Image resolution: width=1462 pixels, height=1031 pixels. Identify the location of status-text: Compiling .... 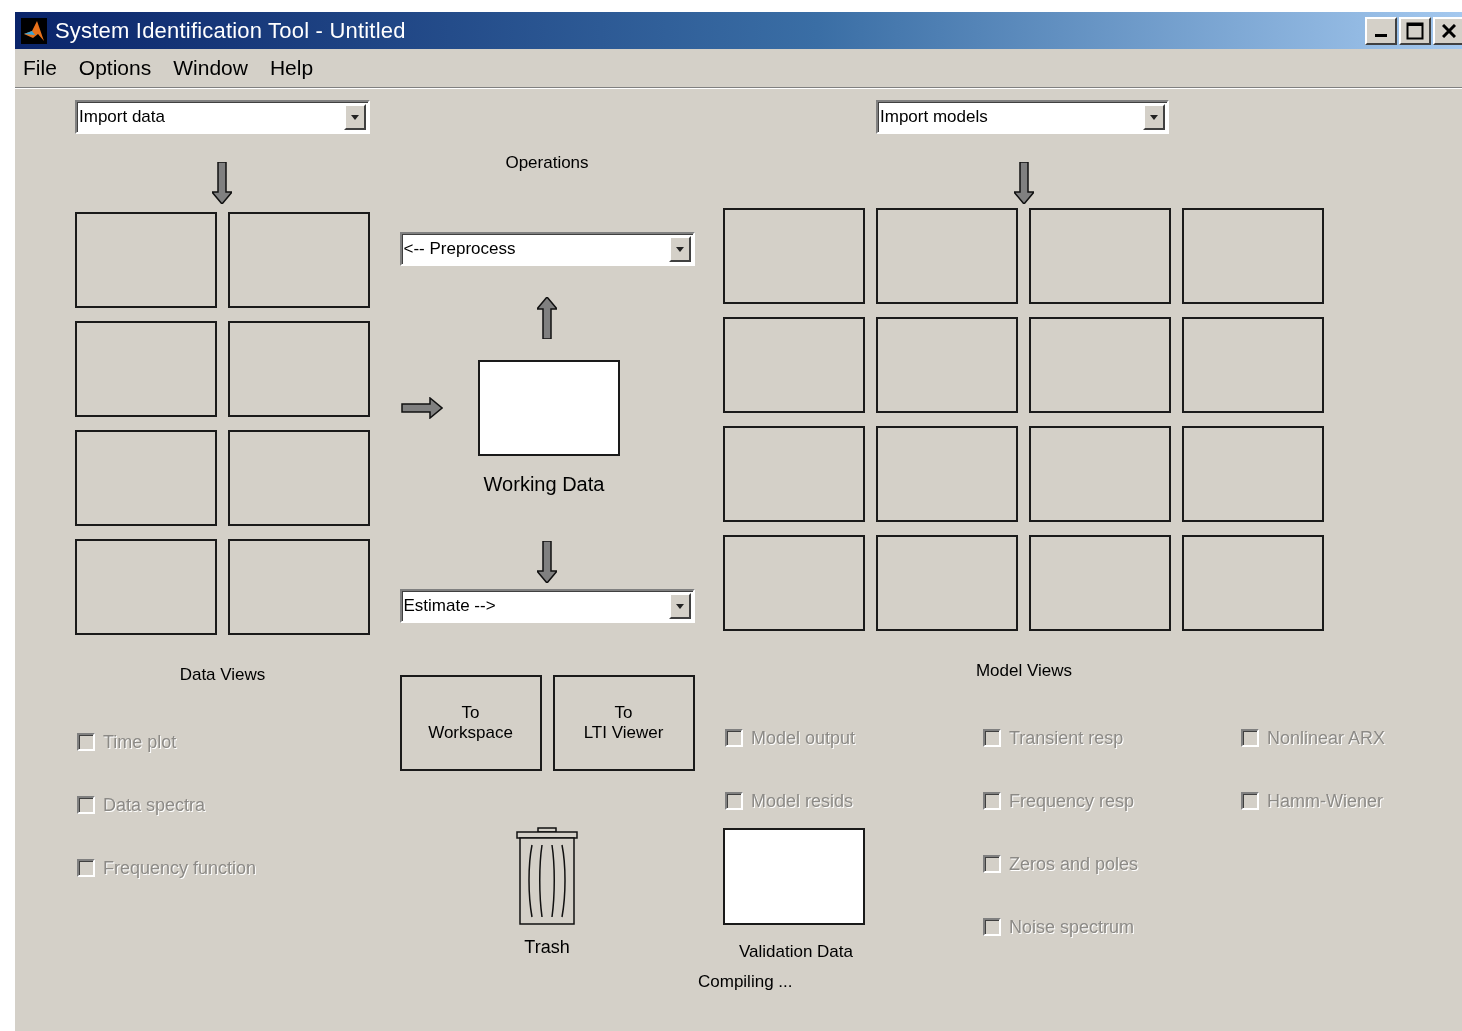
(746, 982).